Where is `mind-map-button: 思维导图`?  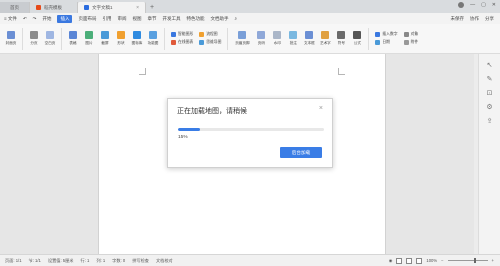 mind-map-button: 思维导图 is located at coordinates (210, 42).